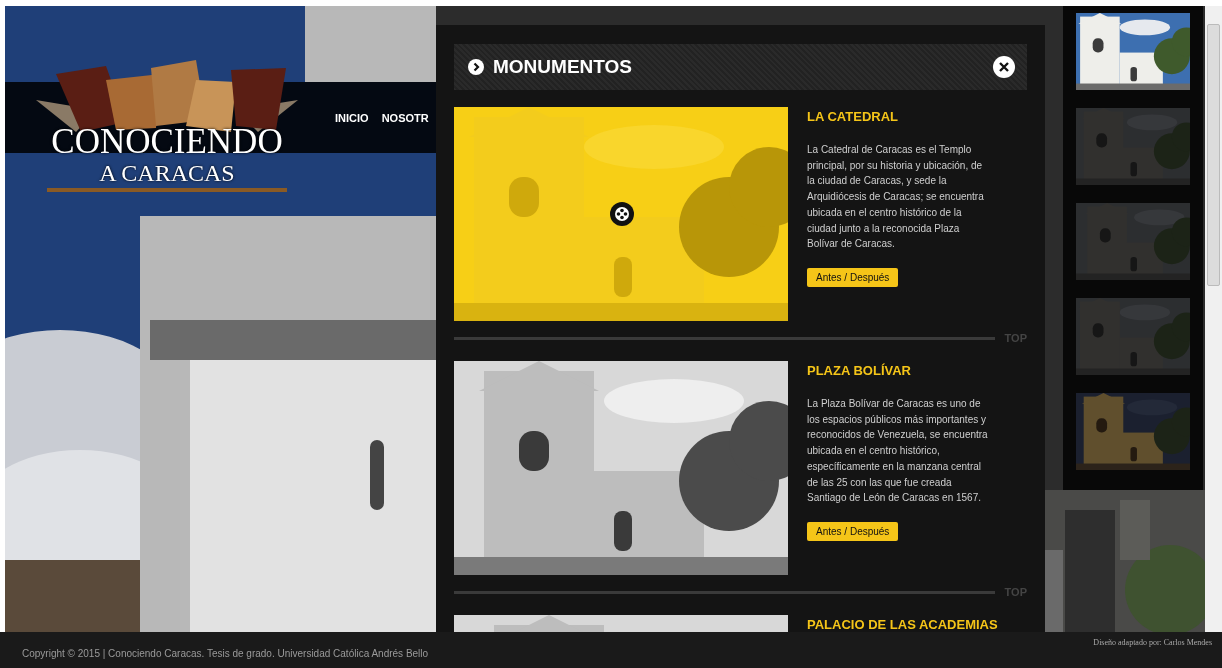 Image resolution: width=1222 pixels, height=668 pixels. I want to click on logo-text: CONOCIENDO, so click(167, 142).